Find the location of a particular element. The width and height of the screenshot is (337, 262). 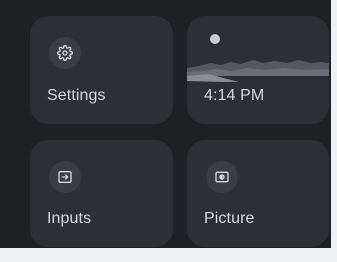

right-edge is located at coordinates (334, 131).